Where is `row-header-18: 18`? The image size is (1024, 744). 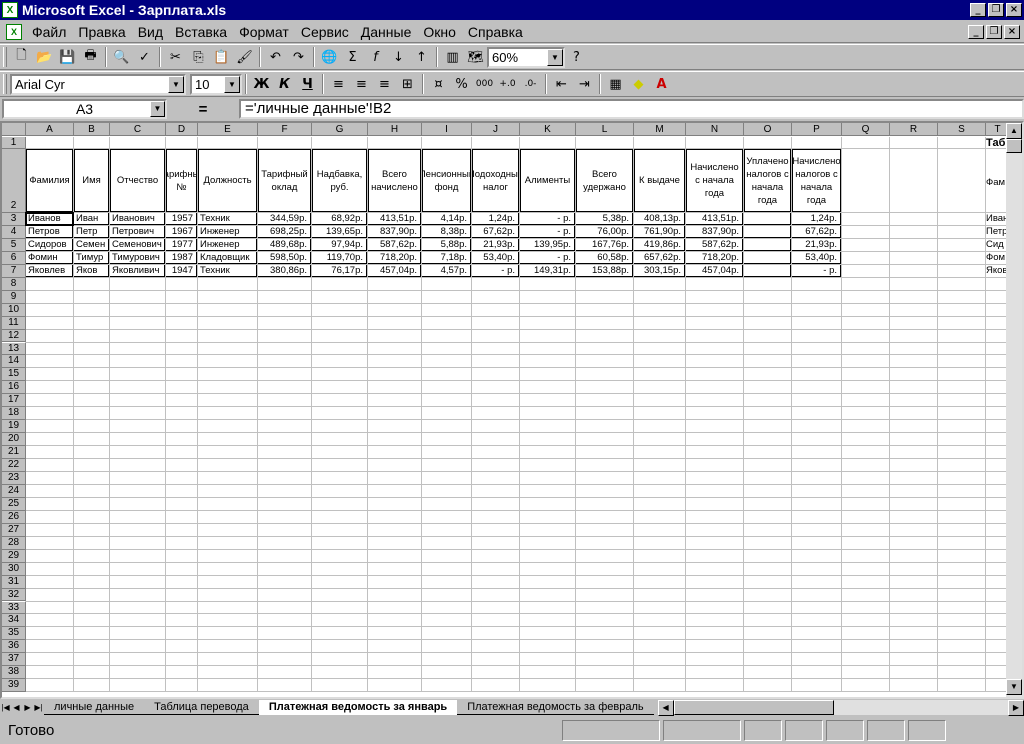
row-header-18: 18 is located at coordinates (14, 414).